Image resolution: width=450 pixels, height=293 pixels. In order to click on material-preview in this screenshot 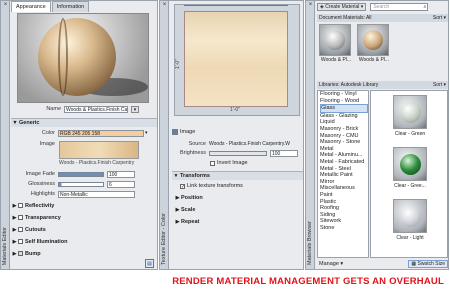, I will do `click(83, 58)`.